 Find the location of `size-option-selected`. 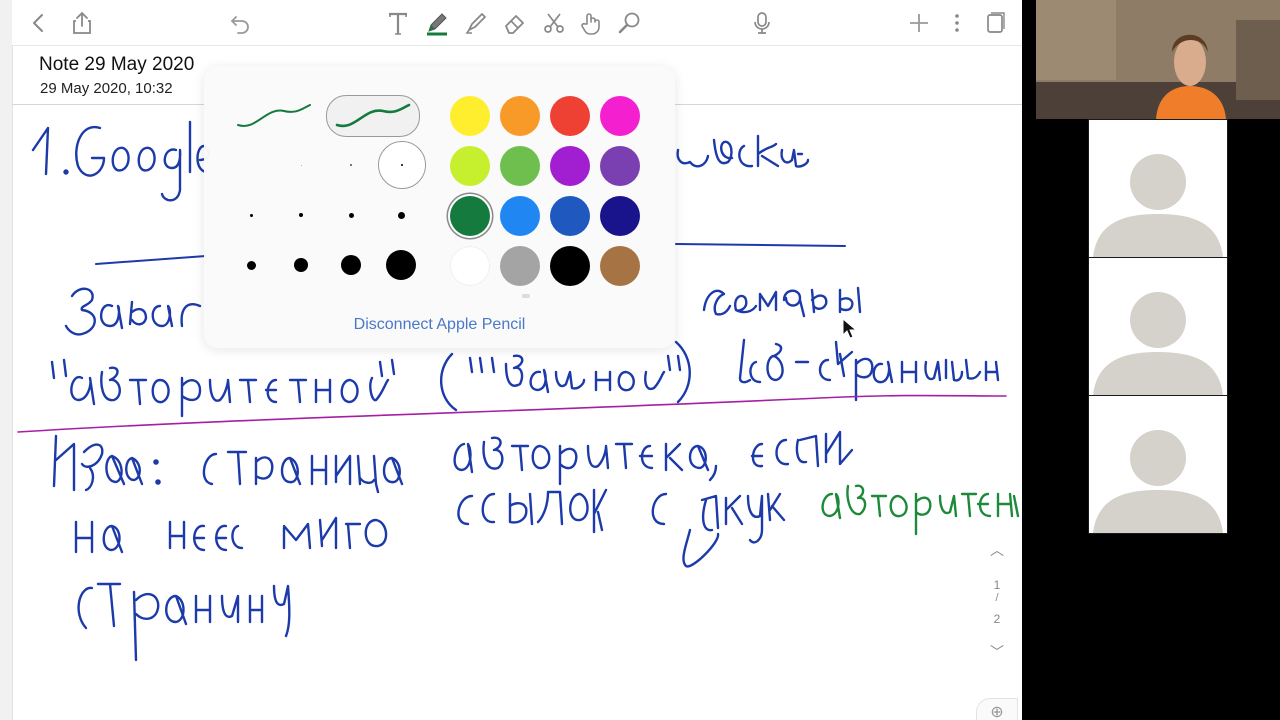

size-option-selected is located at coordinates (402, 165).